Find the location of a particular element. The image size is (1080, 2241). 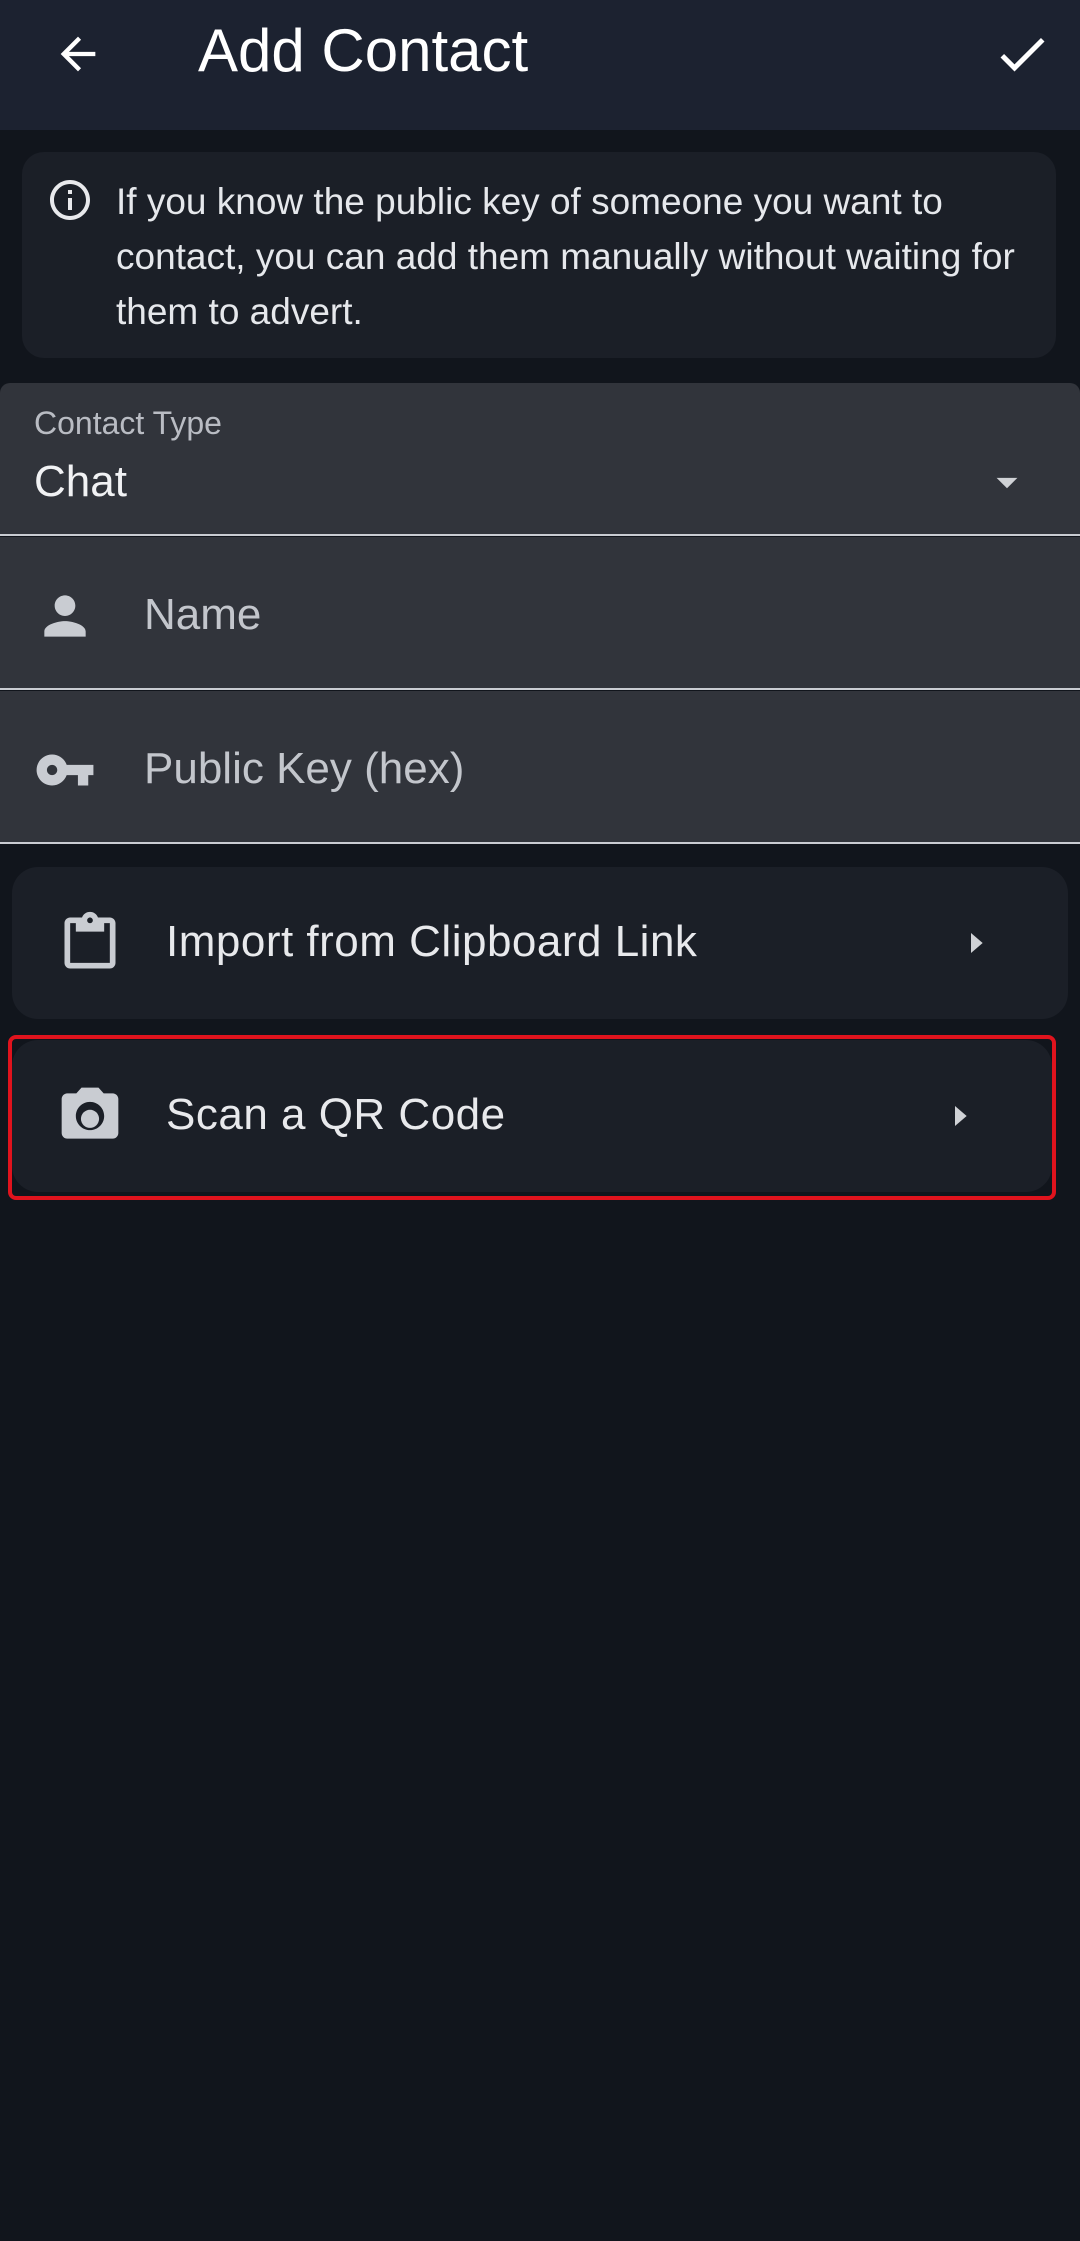

name-field: Name is located at coordinates (540, 613).